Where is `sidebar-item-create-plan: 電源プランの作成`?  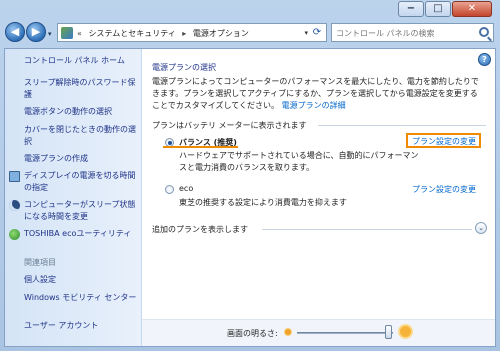
sidebar-item-create-plan: 電源プランの作成 is located at coordinates (81, 159).